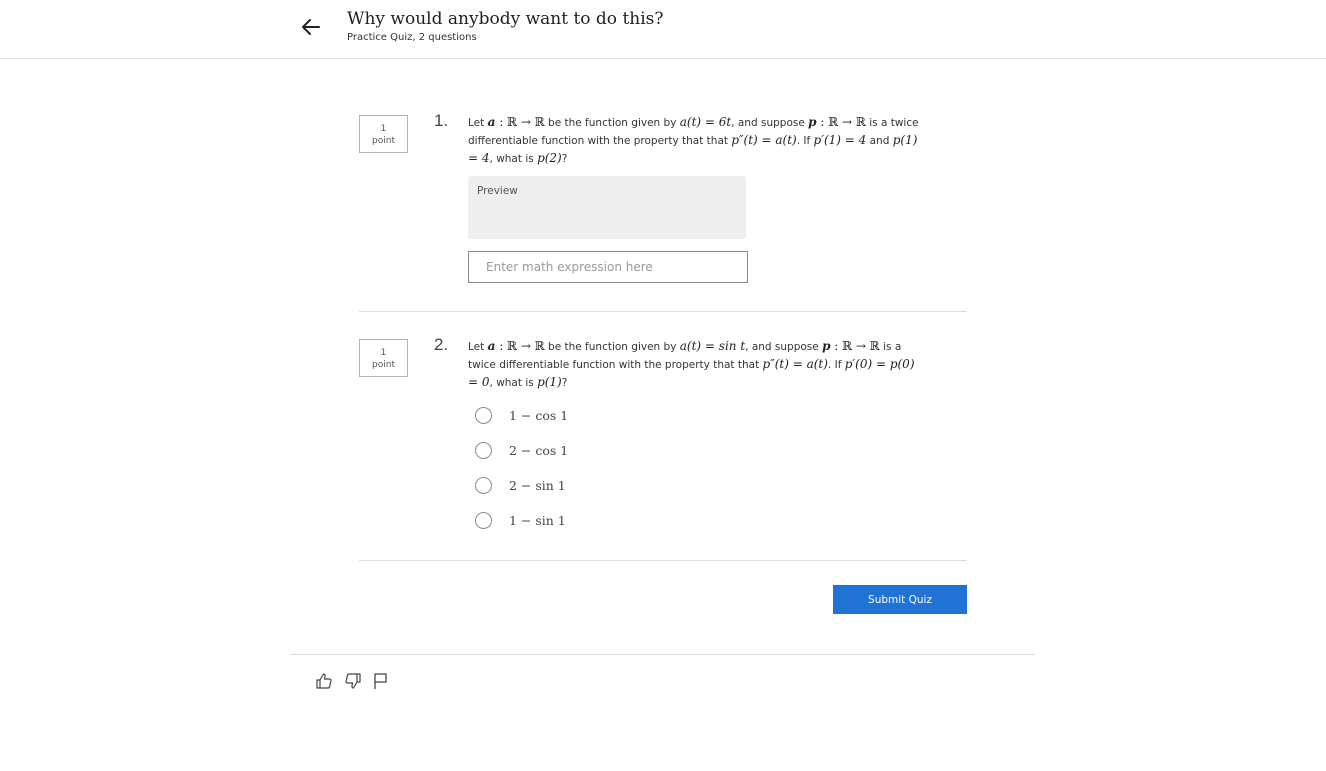 Image resolution: width=1326 pixels, height=771 pixels. I want to click on flag-icon, so click(381, 681).